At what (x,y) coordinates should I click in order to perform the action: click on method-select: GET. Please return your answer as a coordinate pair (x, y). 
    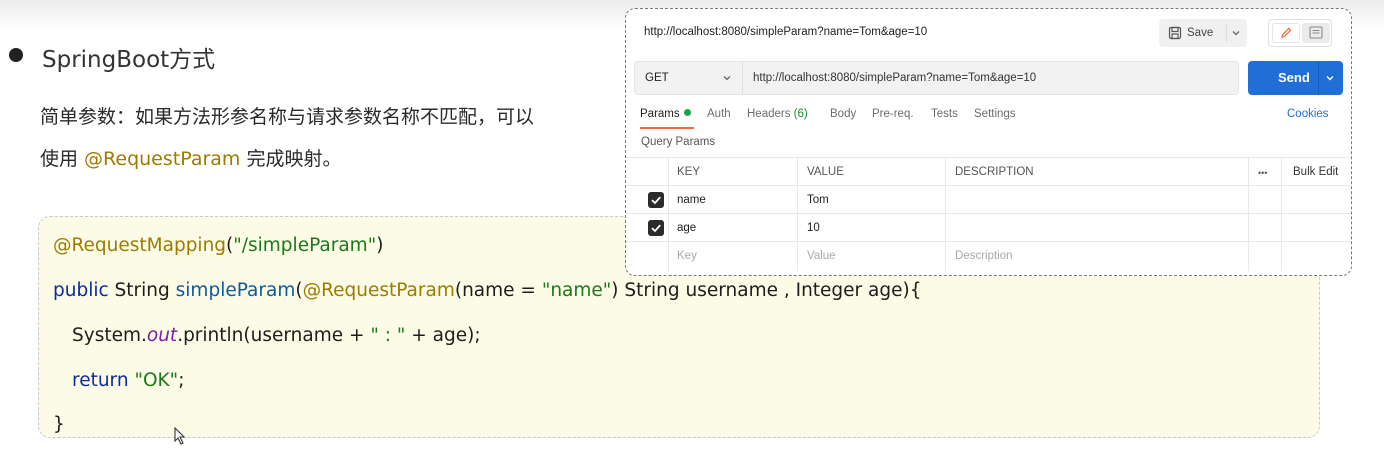
    Looking at the image, I should click on (689, 78).